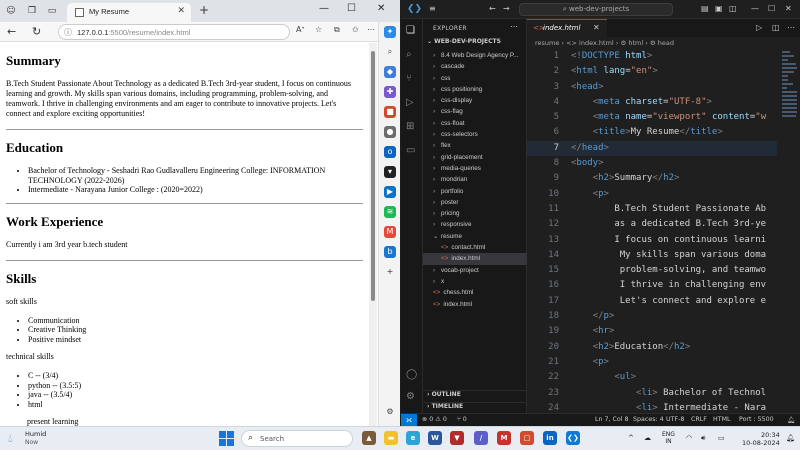 This screenshot has height=450, width=800. What do you see at coordinates (506, 8) in the screenshot?
I see `forward-arrow-icon: →` at bounding box center [506, 8].